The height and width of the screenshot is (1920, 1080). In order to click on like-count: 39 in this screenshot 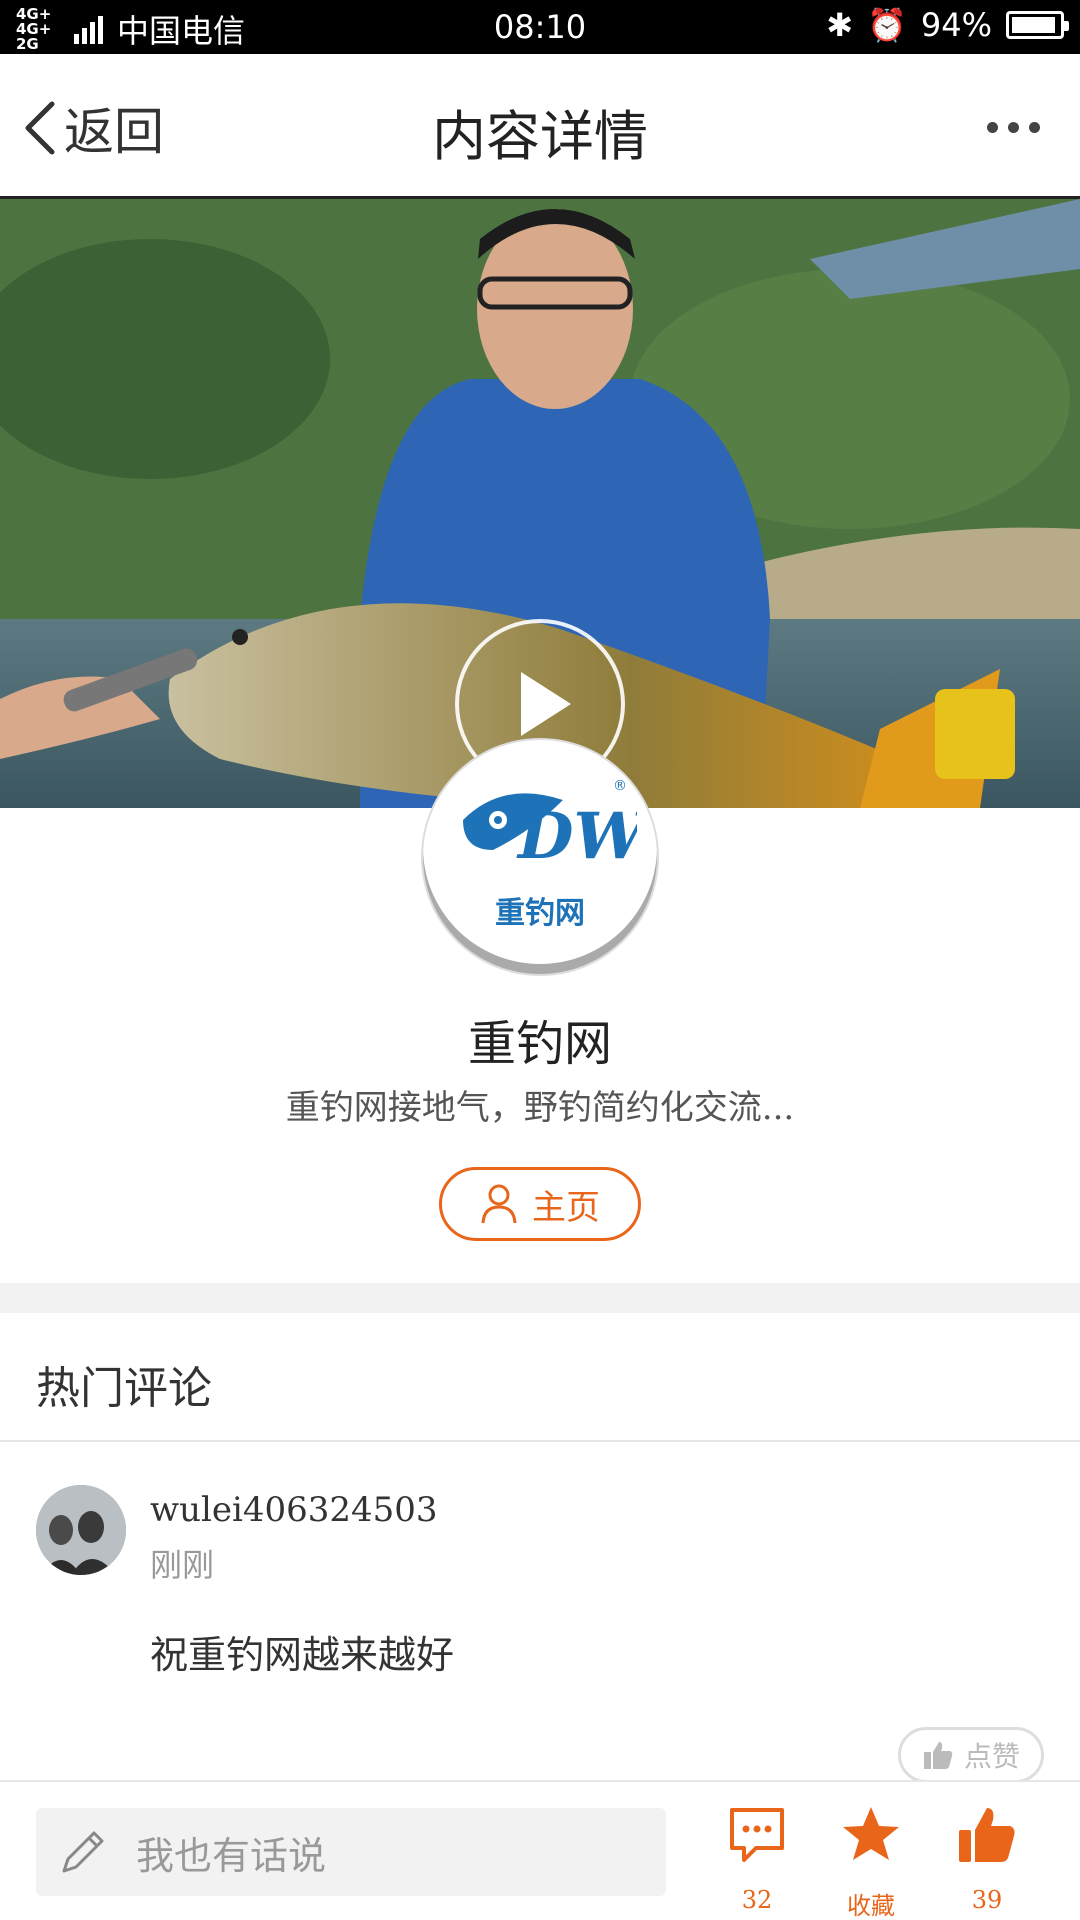, I will do `click(987, 1900)`.